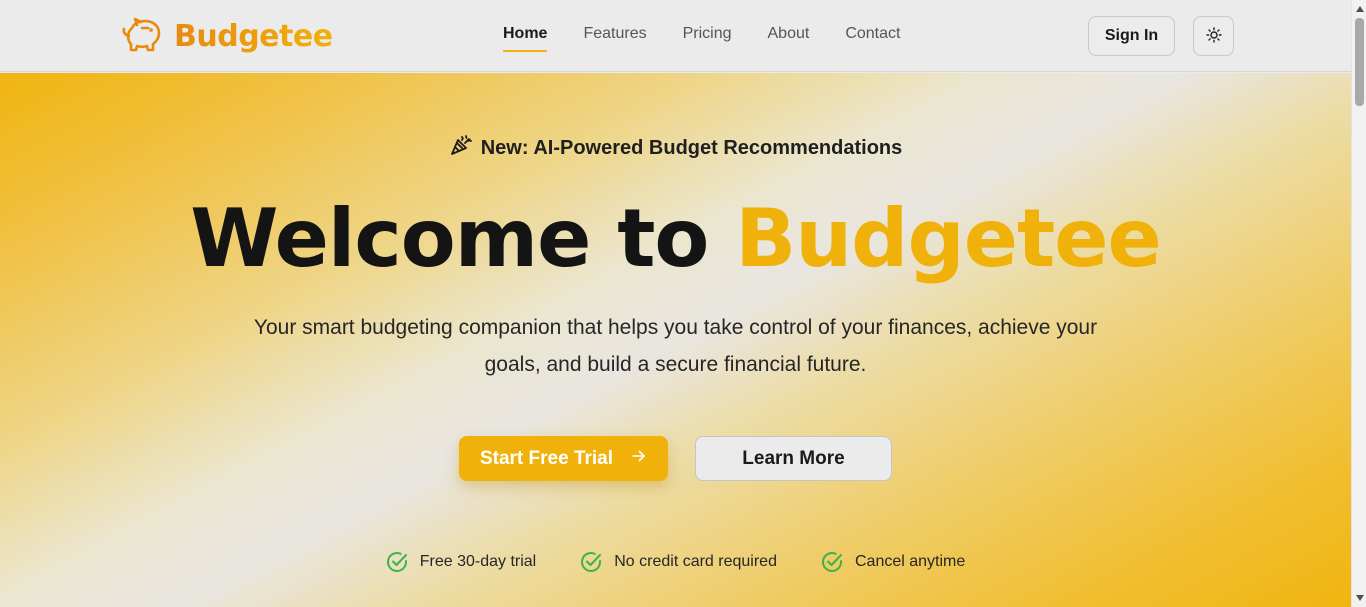 This screenshot has width=1366, height=607. I want to click on scroll-up-icon, so click(1359, 9).